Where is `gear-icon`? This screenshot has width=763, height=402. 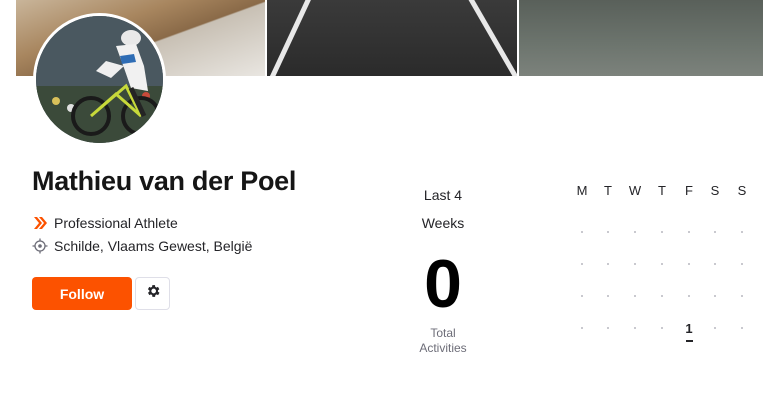 gear-icon is located at coordinates (153, 293).